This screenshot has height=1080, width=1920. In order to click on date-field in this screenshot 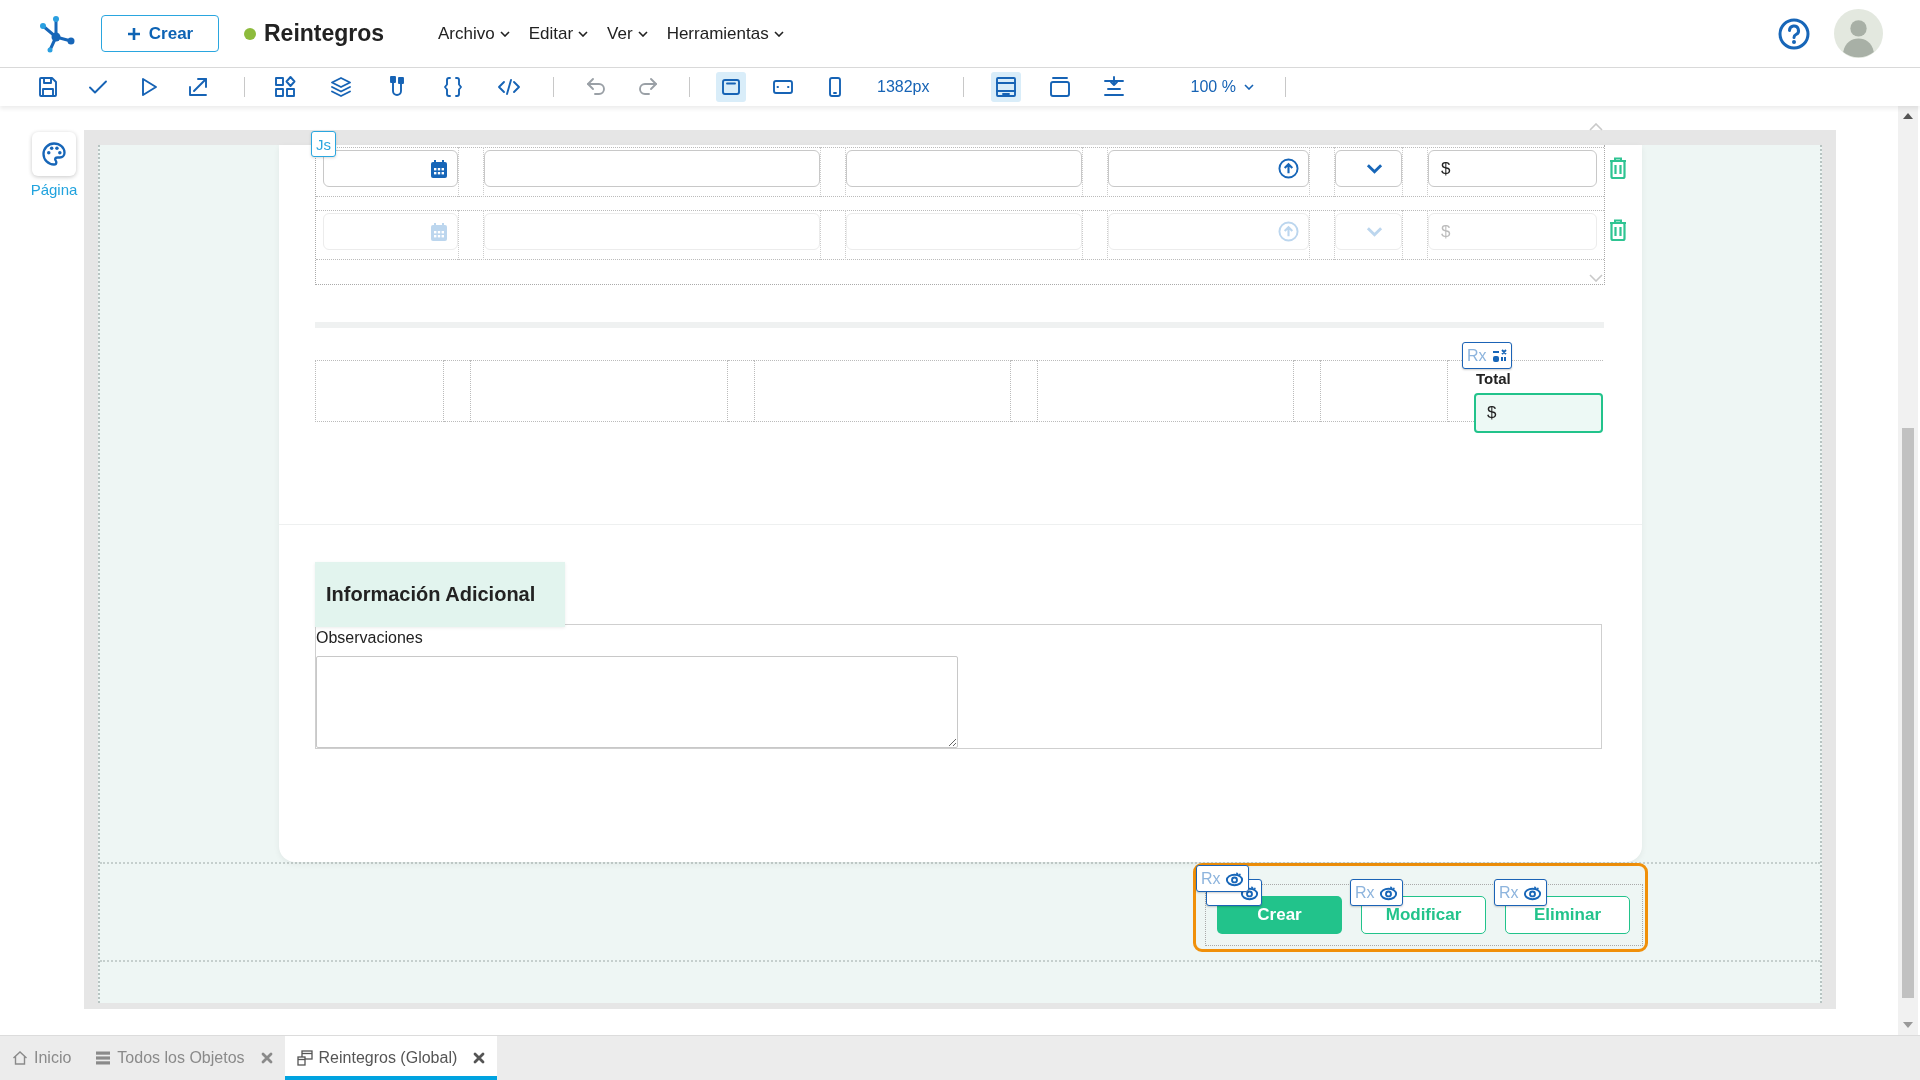, I will do `click(390, 168)`.